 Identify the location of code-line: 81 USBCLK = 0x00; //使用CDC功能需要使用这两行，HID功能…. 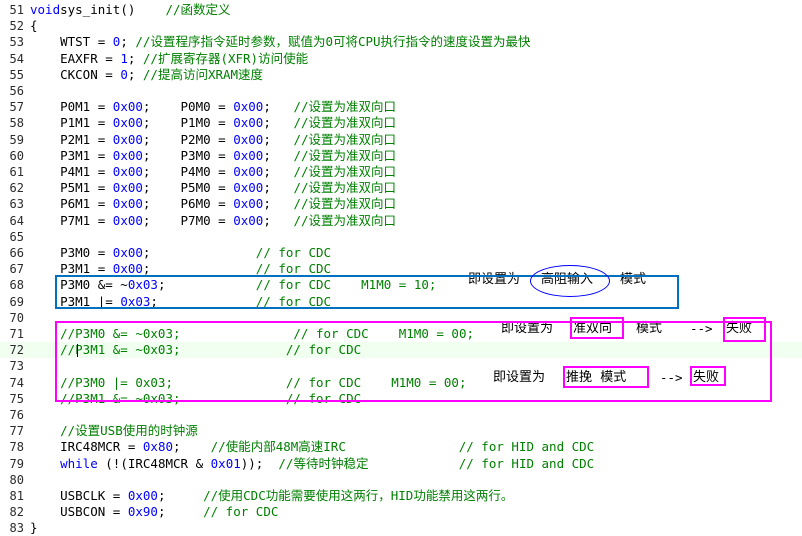
(401, 496).